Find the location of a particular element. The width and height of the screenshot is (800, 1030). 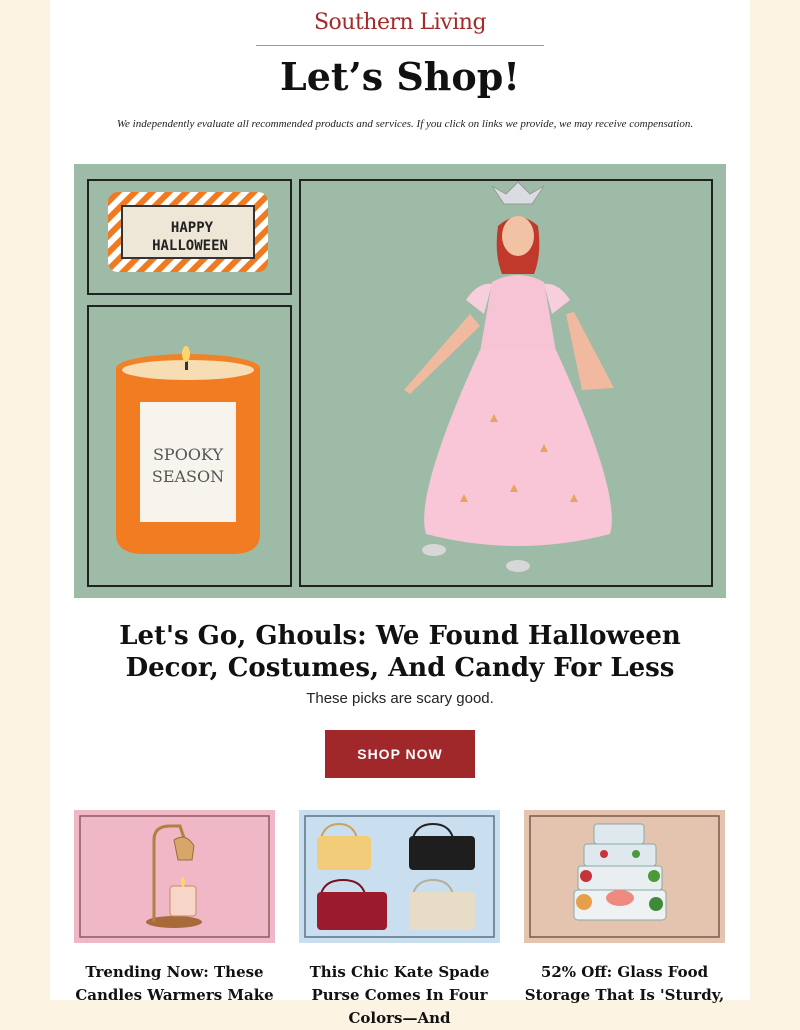

candle-text-2: SEASON is located at coordinates (188, 476).